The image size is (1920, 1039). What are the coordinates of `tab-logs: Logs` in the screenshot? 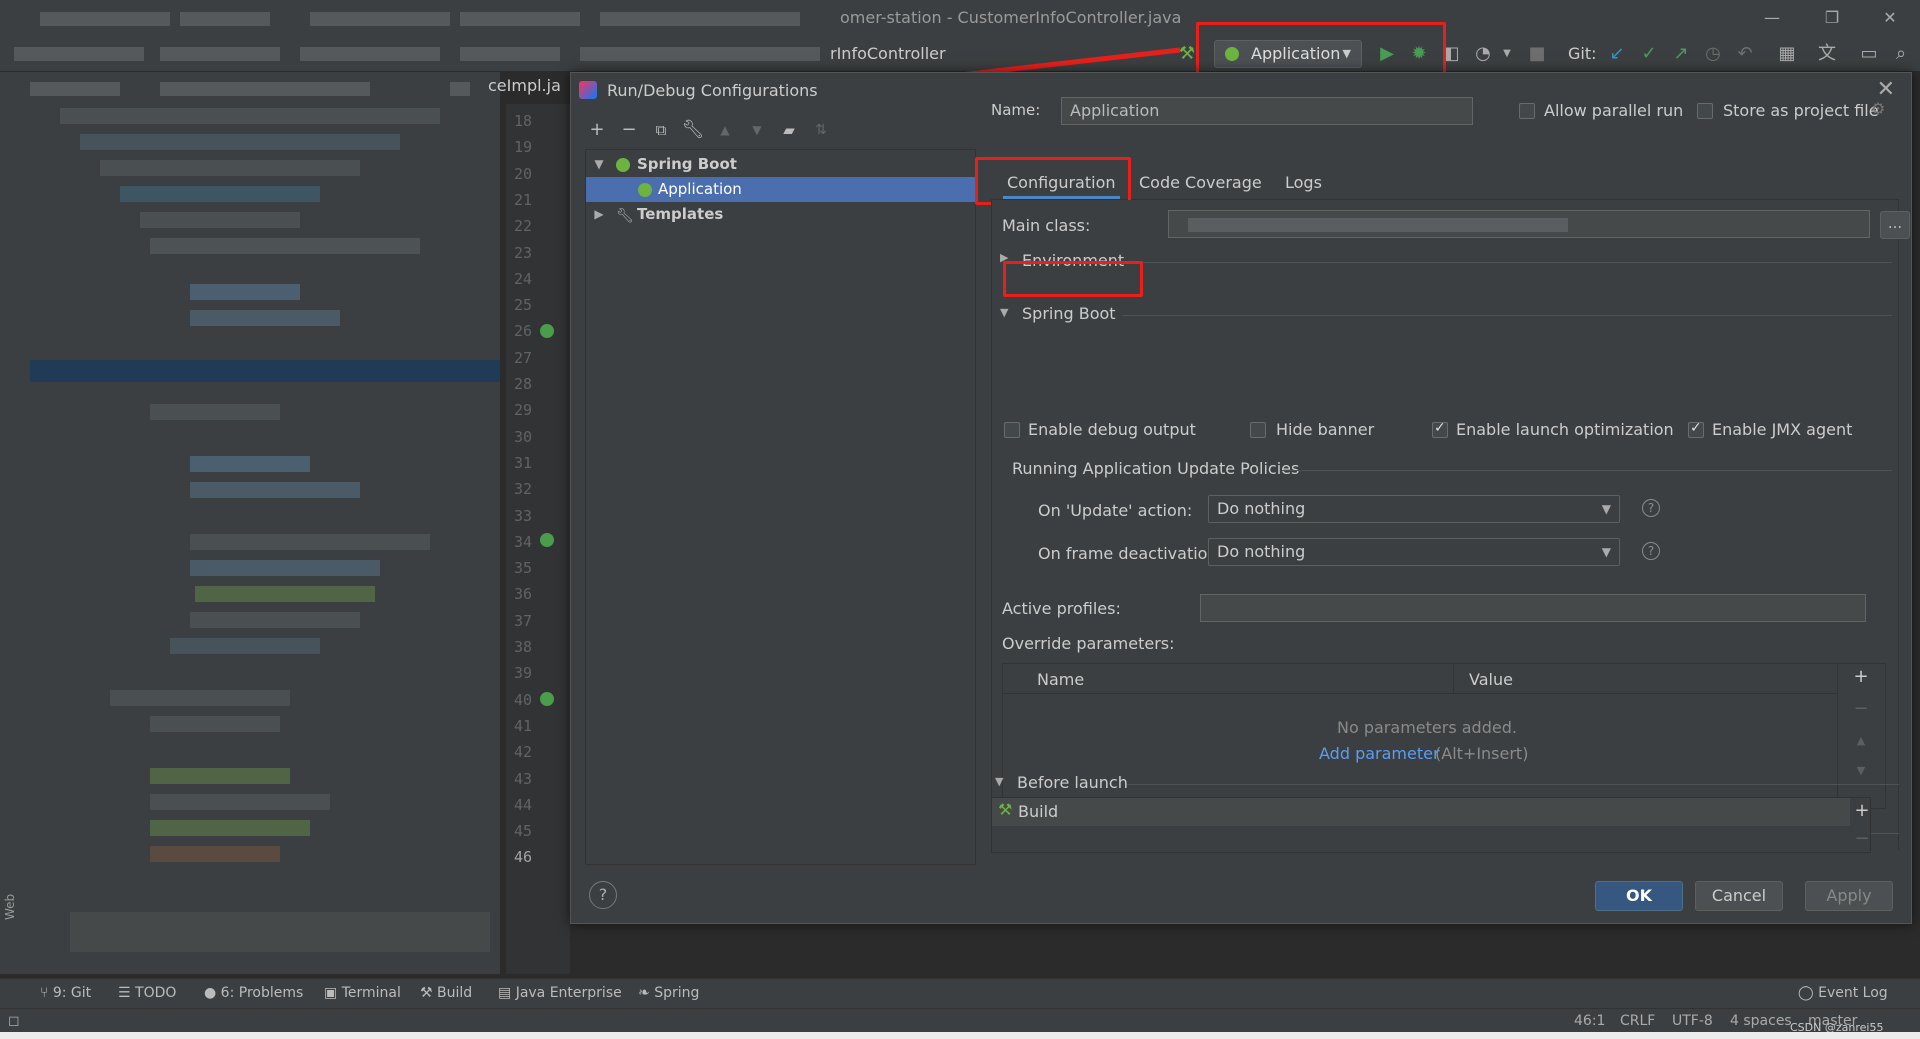 It's located at (1303, 183).